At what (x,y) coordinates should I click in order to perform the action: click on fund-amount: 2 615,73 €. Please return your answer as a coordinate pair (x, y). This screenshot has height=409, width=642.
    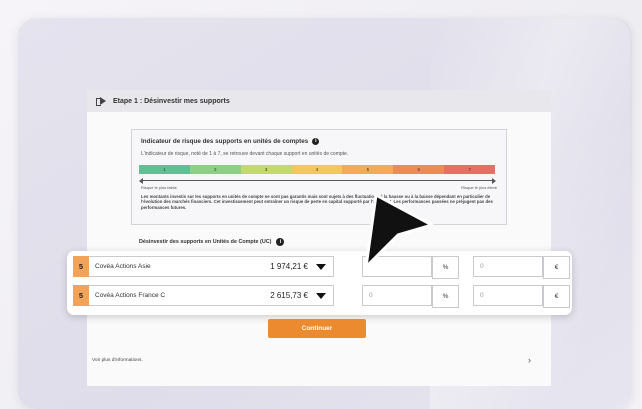
    Looking at the image, I should click on (289, 295).